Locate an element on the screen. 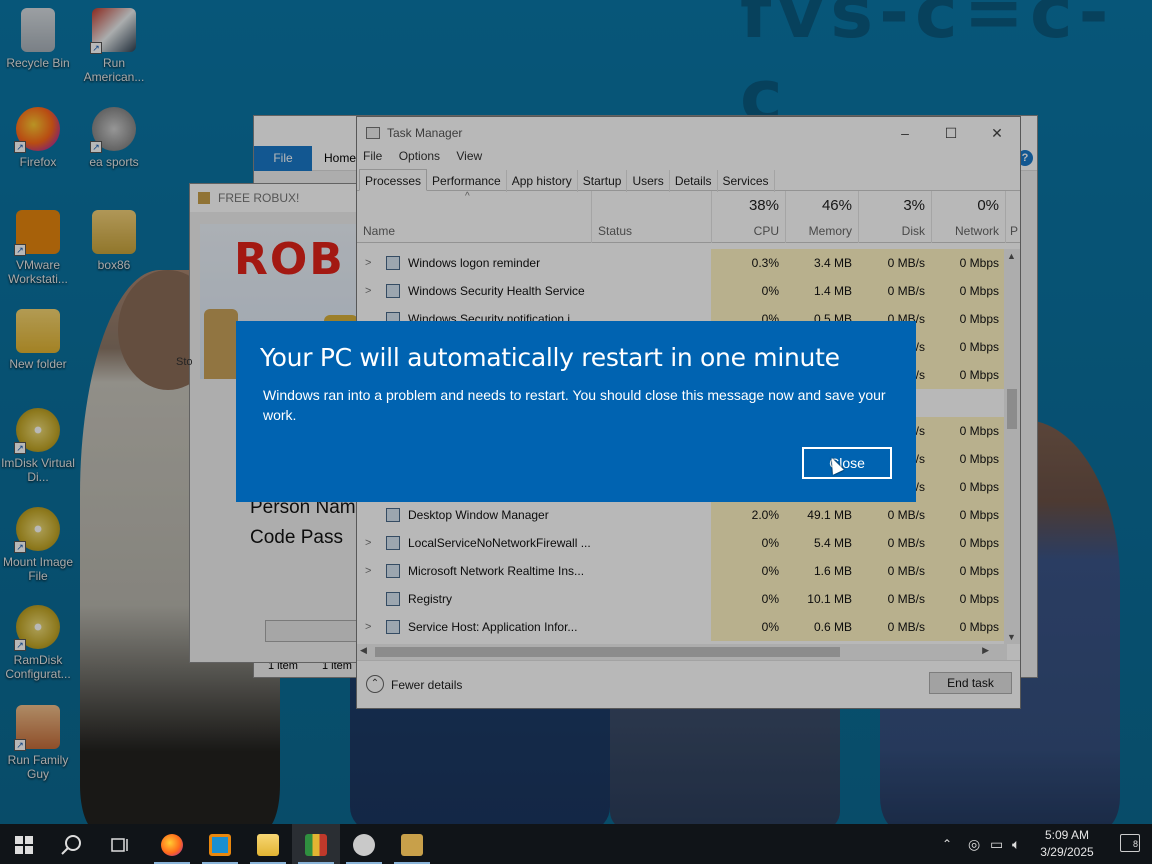 The width and height of the screenshot is (1152, 864). tray-app-icon: ◎ is located at coordinates (974, 844).